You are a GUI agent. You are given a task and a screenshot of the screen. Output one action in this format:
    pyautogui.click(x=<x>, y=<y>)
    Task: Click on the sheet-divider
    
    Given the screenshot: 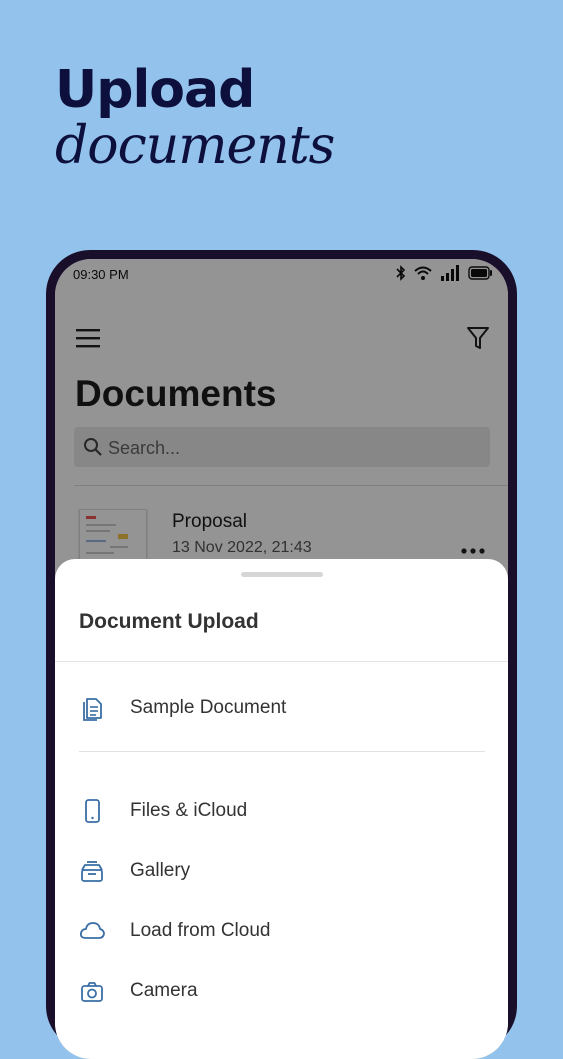 What is the action you would take?
    pyautogui.click(x=281, y=661)
    